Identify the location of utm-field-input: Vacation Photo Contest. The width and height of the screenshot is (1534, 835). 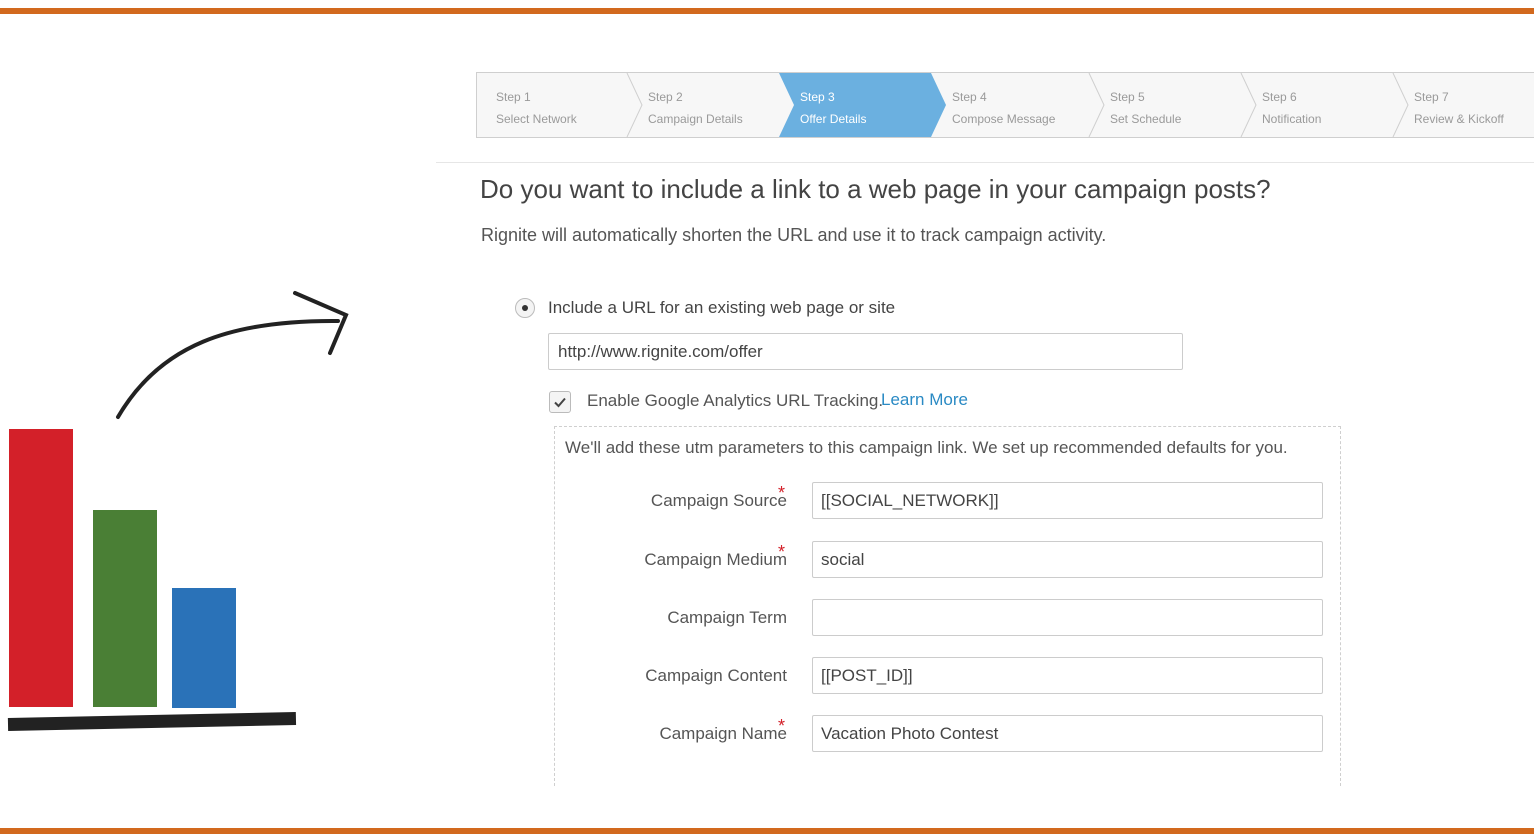
(1067, 733).